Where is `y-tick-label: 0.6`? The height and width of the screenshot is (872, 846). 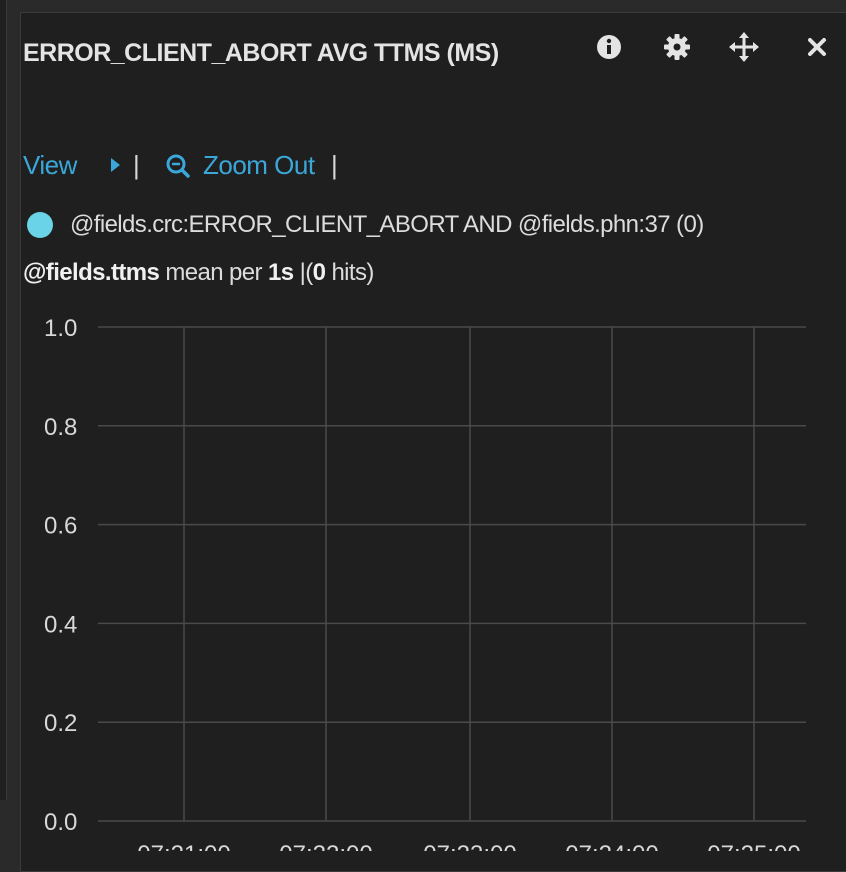 y-tick-label: 0.6 is located at coordinates (60, 526).